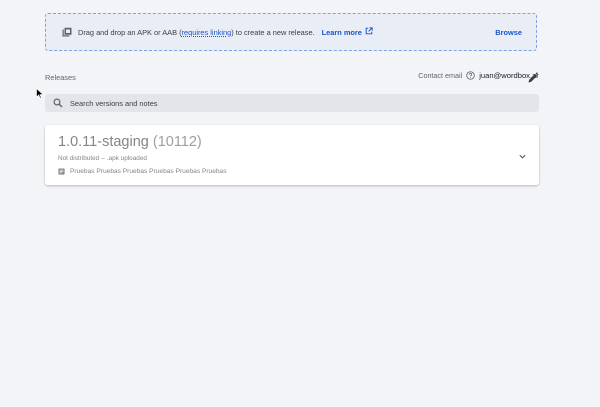 The width and height of the screenshot is (600, 407). Describe the element at coordinates (40, 93) in the screenshot. I see `mouse-cursor-icon` at that location.